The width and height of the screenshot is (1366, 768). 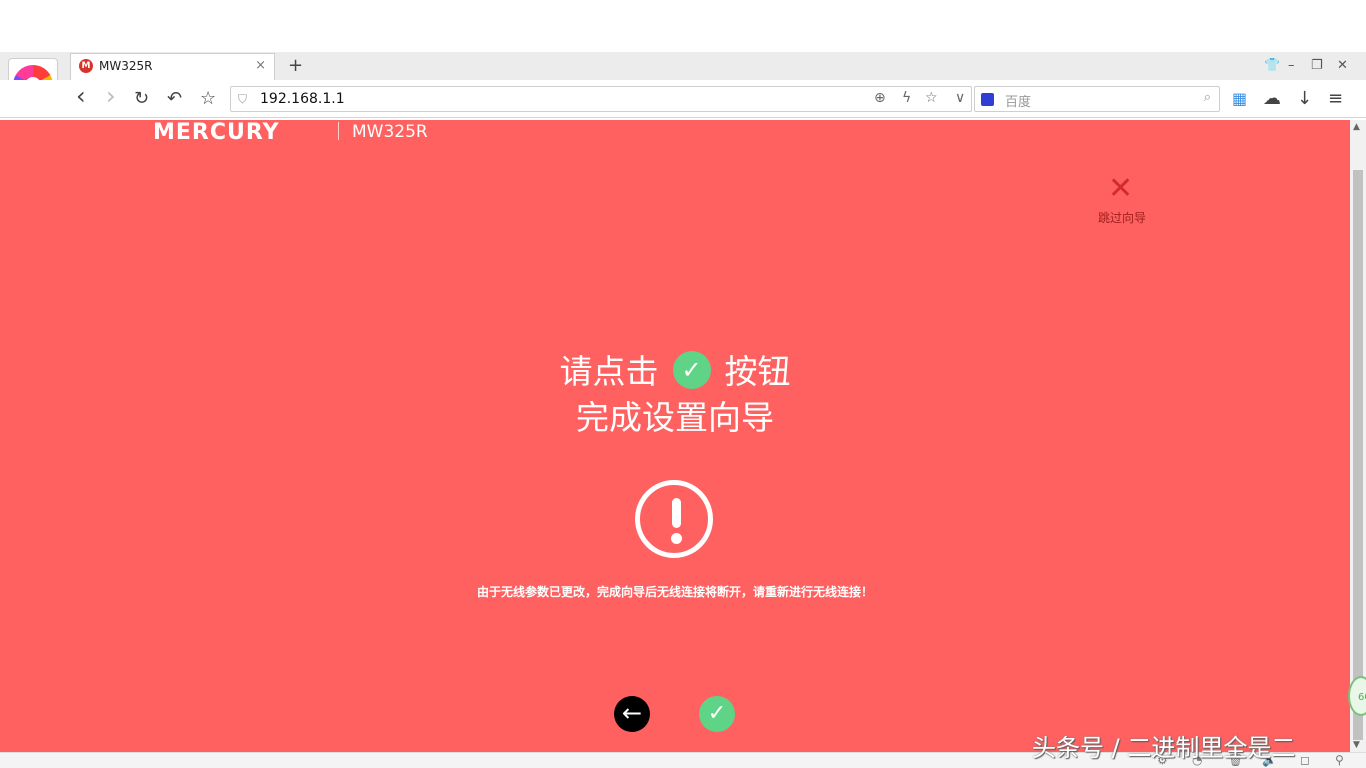 I want to click on back-icon: ‹, so click(x=81, y=96).